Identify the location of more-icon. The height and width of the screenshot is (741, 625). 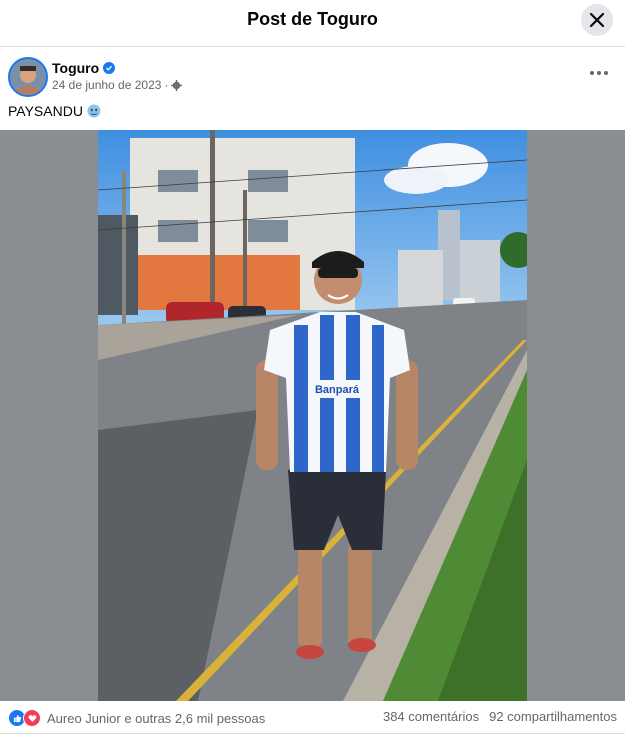
(592, 73).